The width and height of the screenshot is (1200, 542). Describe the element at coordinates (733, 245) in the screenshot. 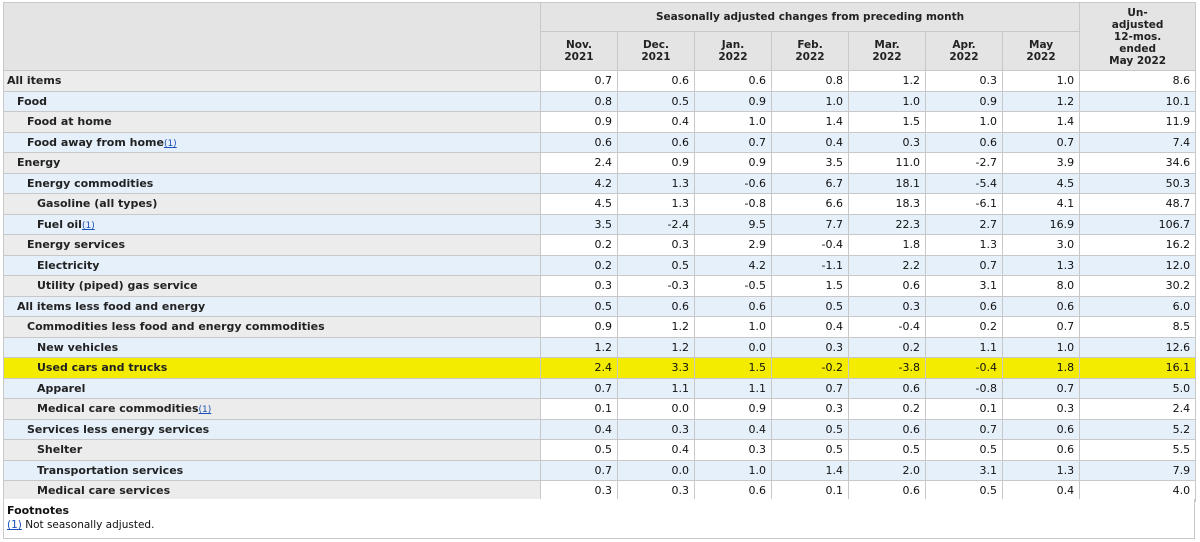

I see `value-cell: 2.9` at that location.